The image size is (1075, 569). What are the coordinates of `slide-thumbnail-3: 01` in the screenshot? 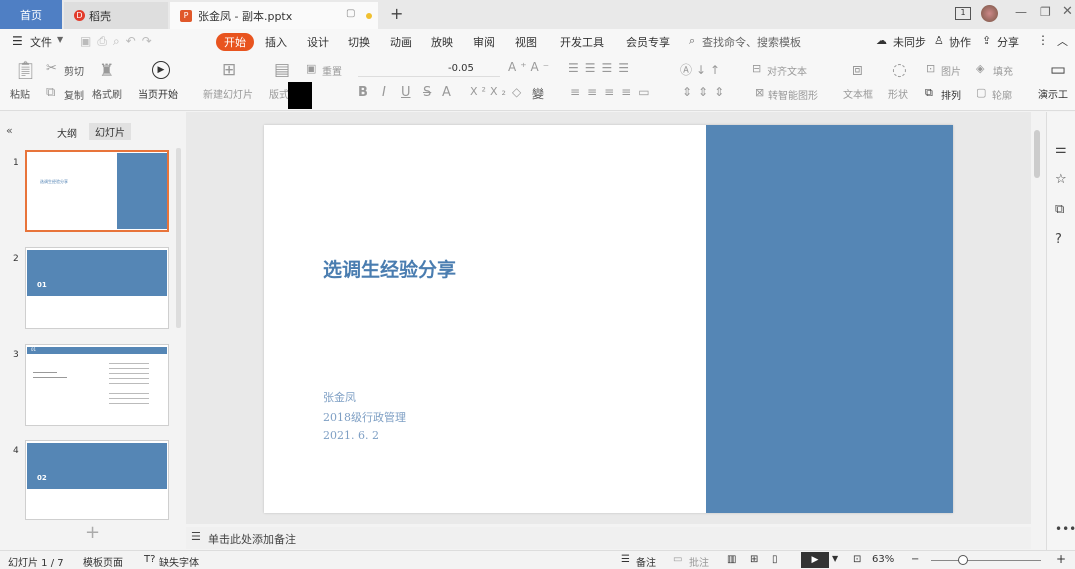 It's located at (97, 385).